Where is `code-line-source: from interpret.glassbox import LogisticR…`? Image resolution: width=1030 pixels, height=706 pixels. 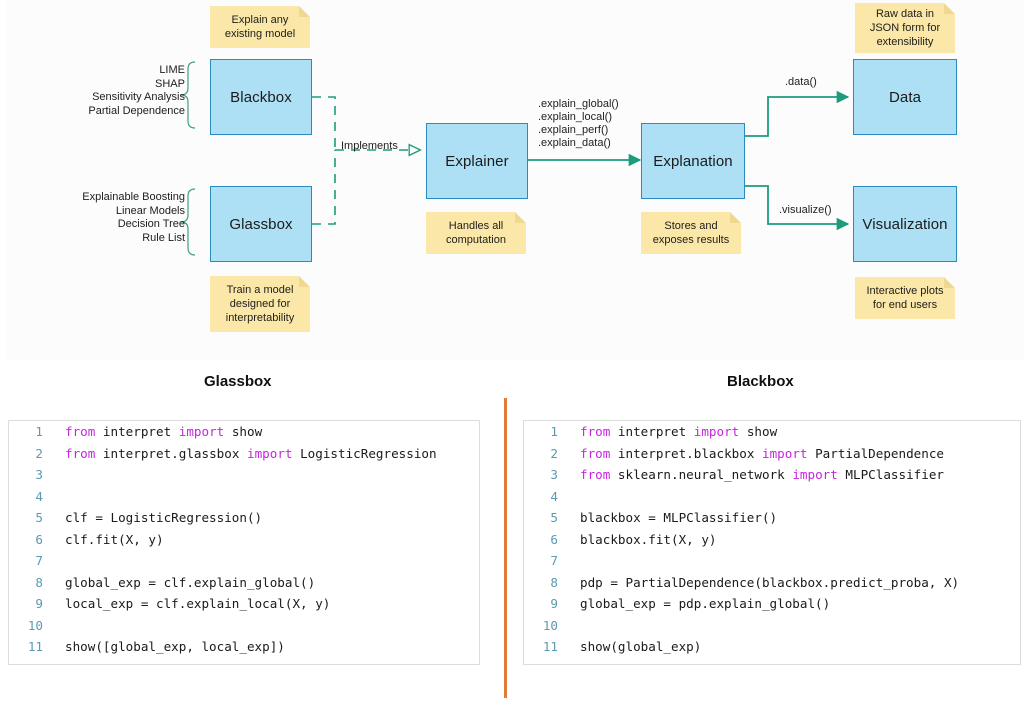
code-line-source: from interpret.glassbox import LogisticR… is located at coordinates (251, 453).